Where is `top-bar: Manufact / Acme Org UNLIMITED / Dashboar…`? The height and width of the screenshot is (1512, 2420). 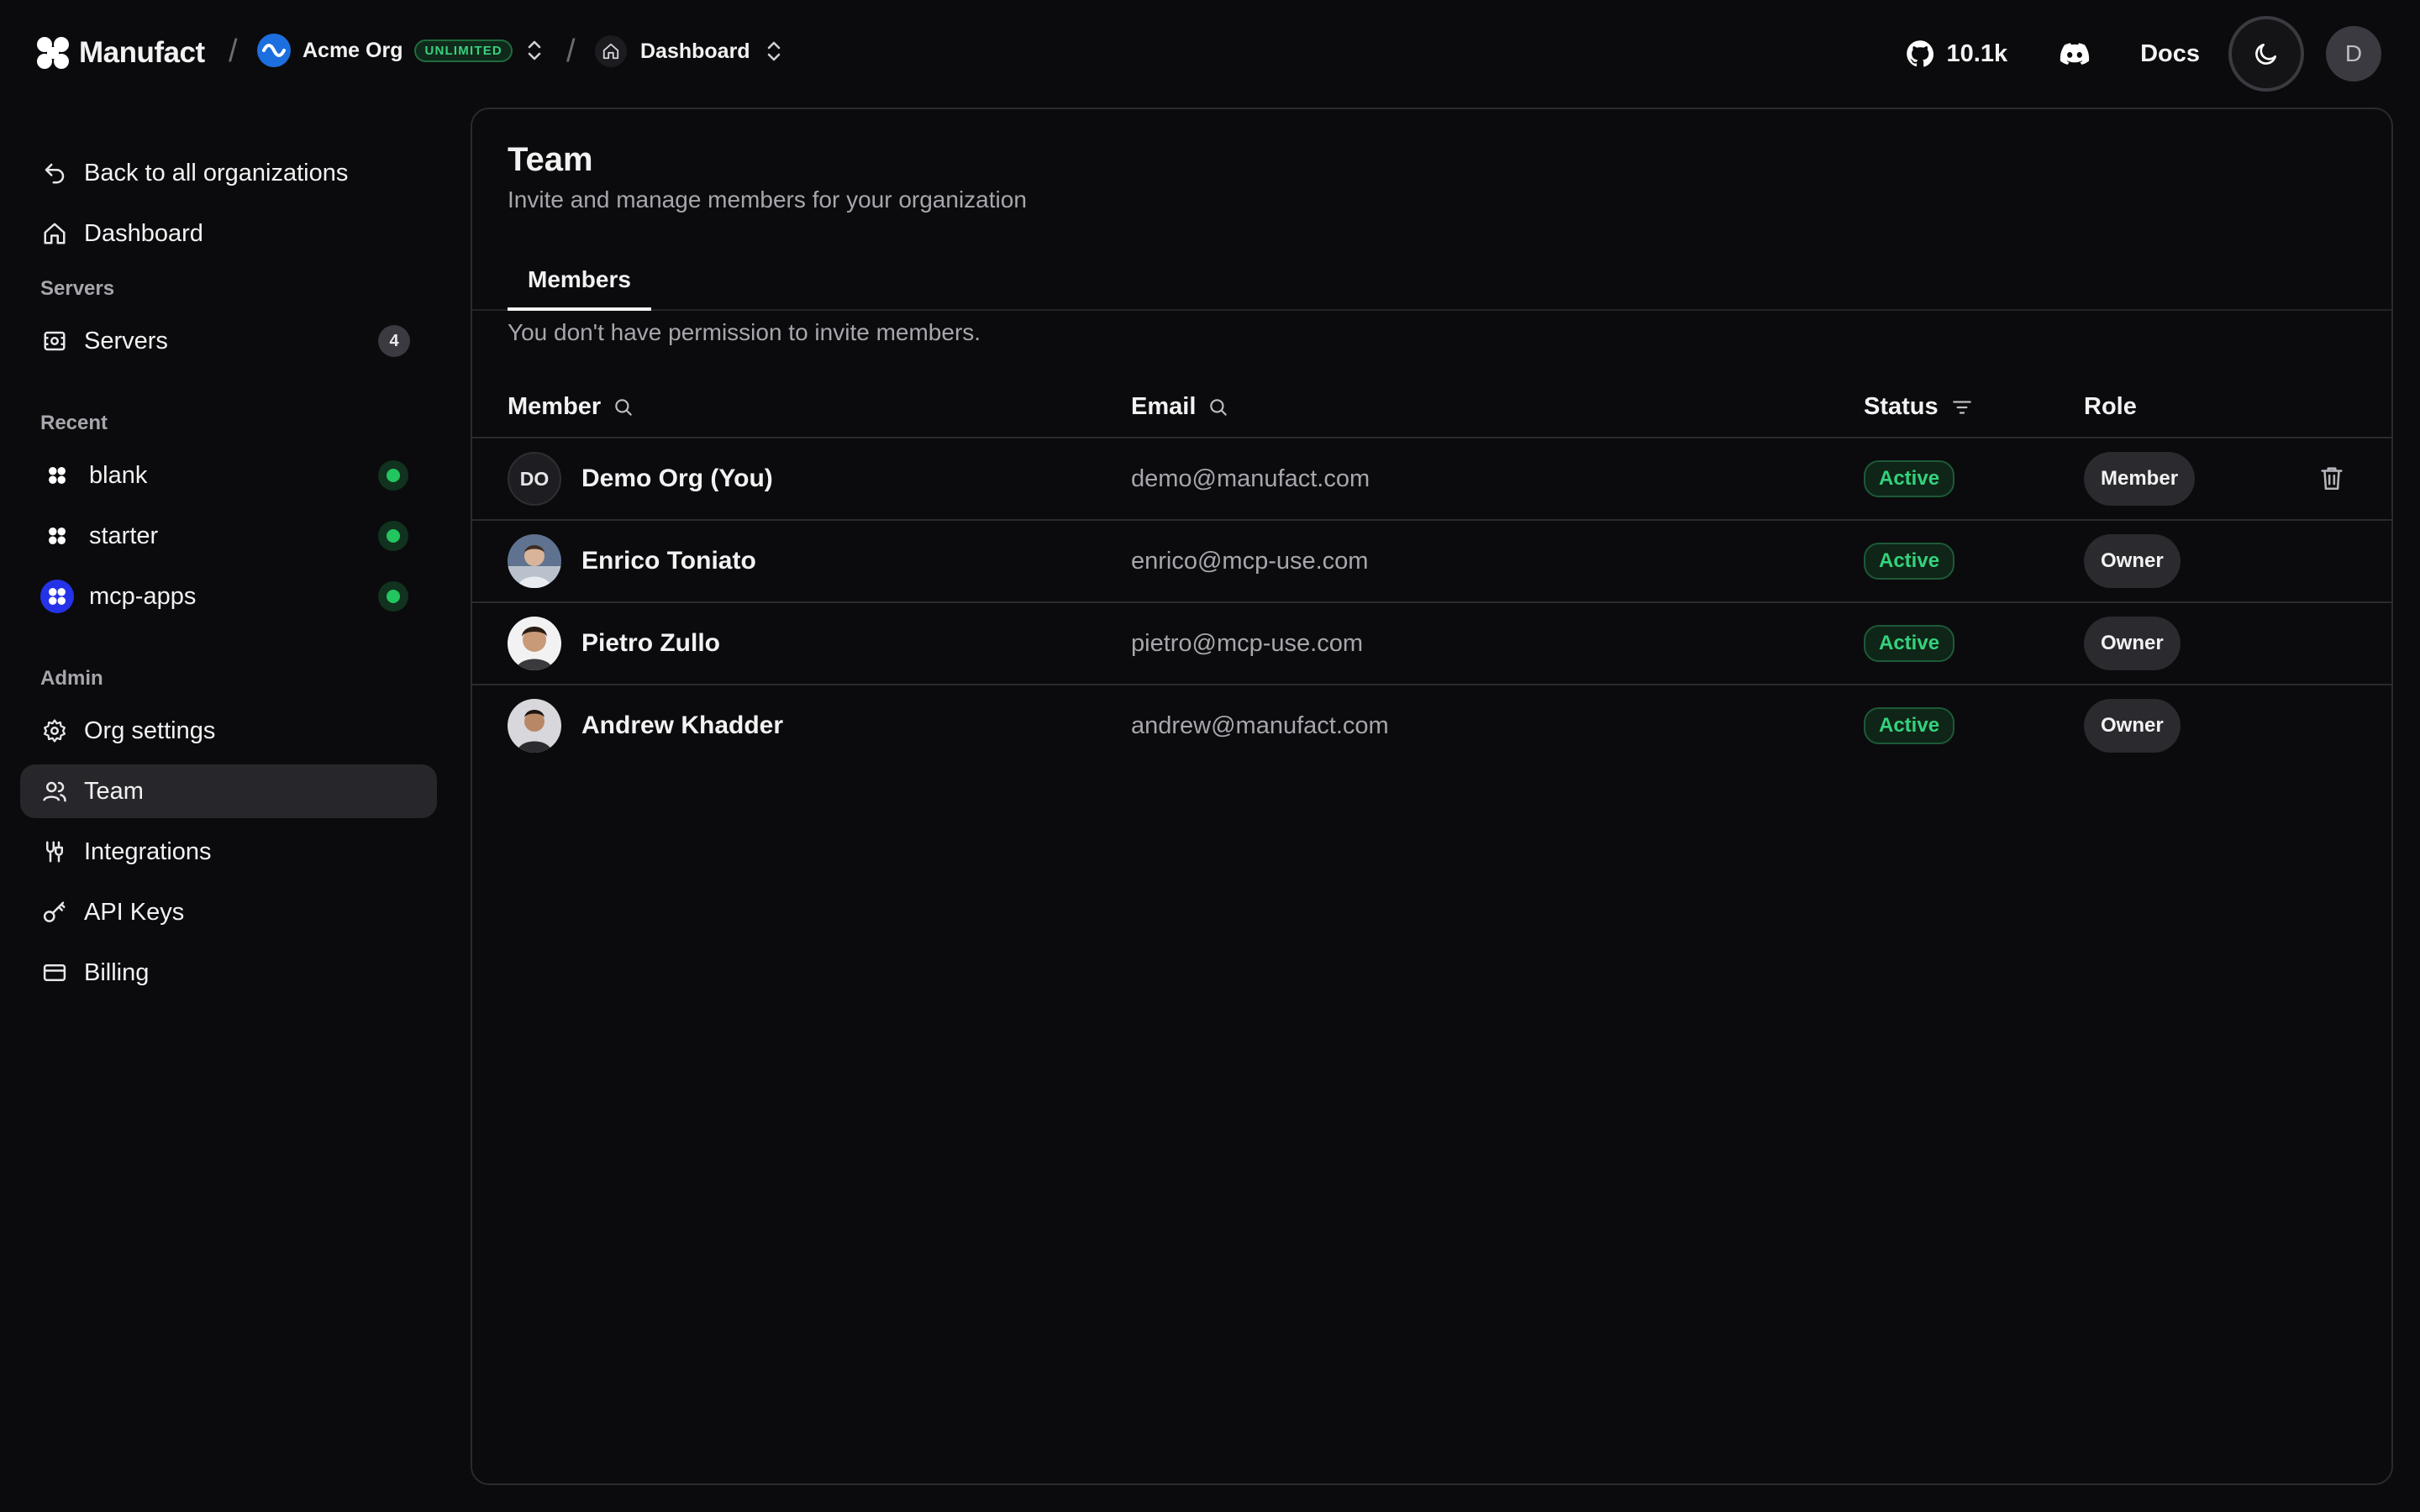
top-bar: Manufact / Acme Org UNLIMITED / Dashboar… is located at coordinates (1210, 54).